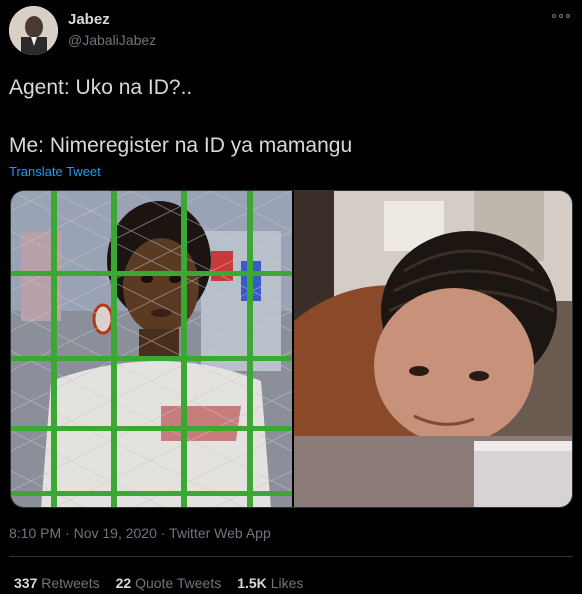 The image size is (582, 594). What do you see at coordinates (123, 583) in the screenshot?
I see `quote-tweets-count: 22` at bounding box center [123, 583].